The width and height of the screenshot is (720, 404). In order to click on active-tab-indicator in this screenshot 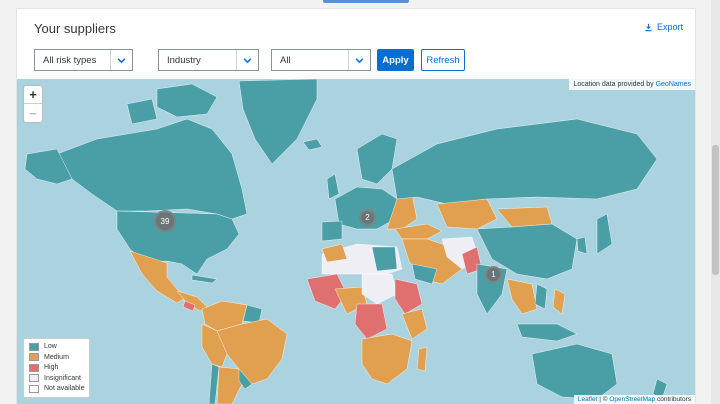, I will do `click(366, 1)`.